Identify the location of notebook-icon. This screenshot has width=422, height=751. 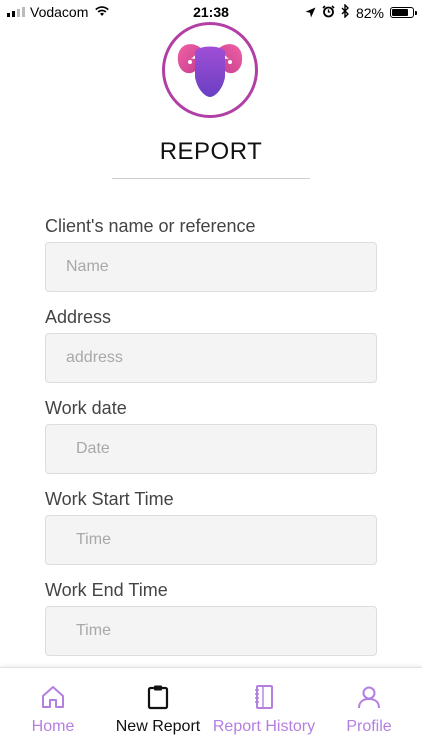
(264, 697).